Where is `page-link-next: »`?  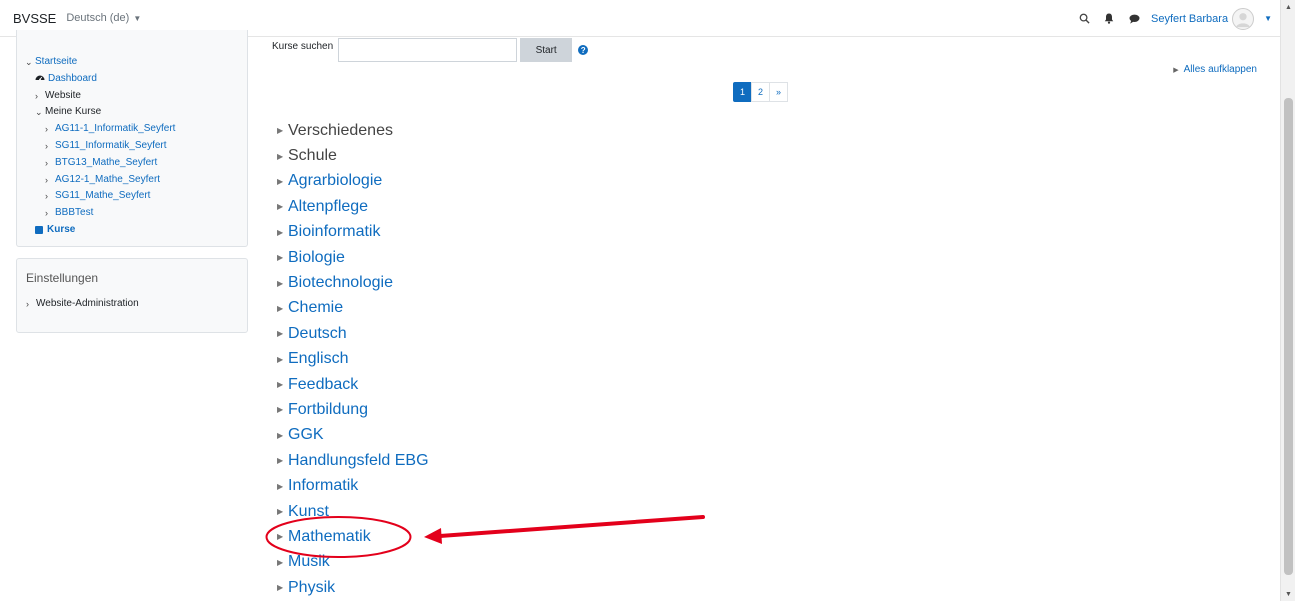 page-link-next: » is located at coordinates (778, 92).